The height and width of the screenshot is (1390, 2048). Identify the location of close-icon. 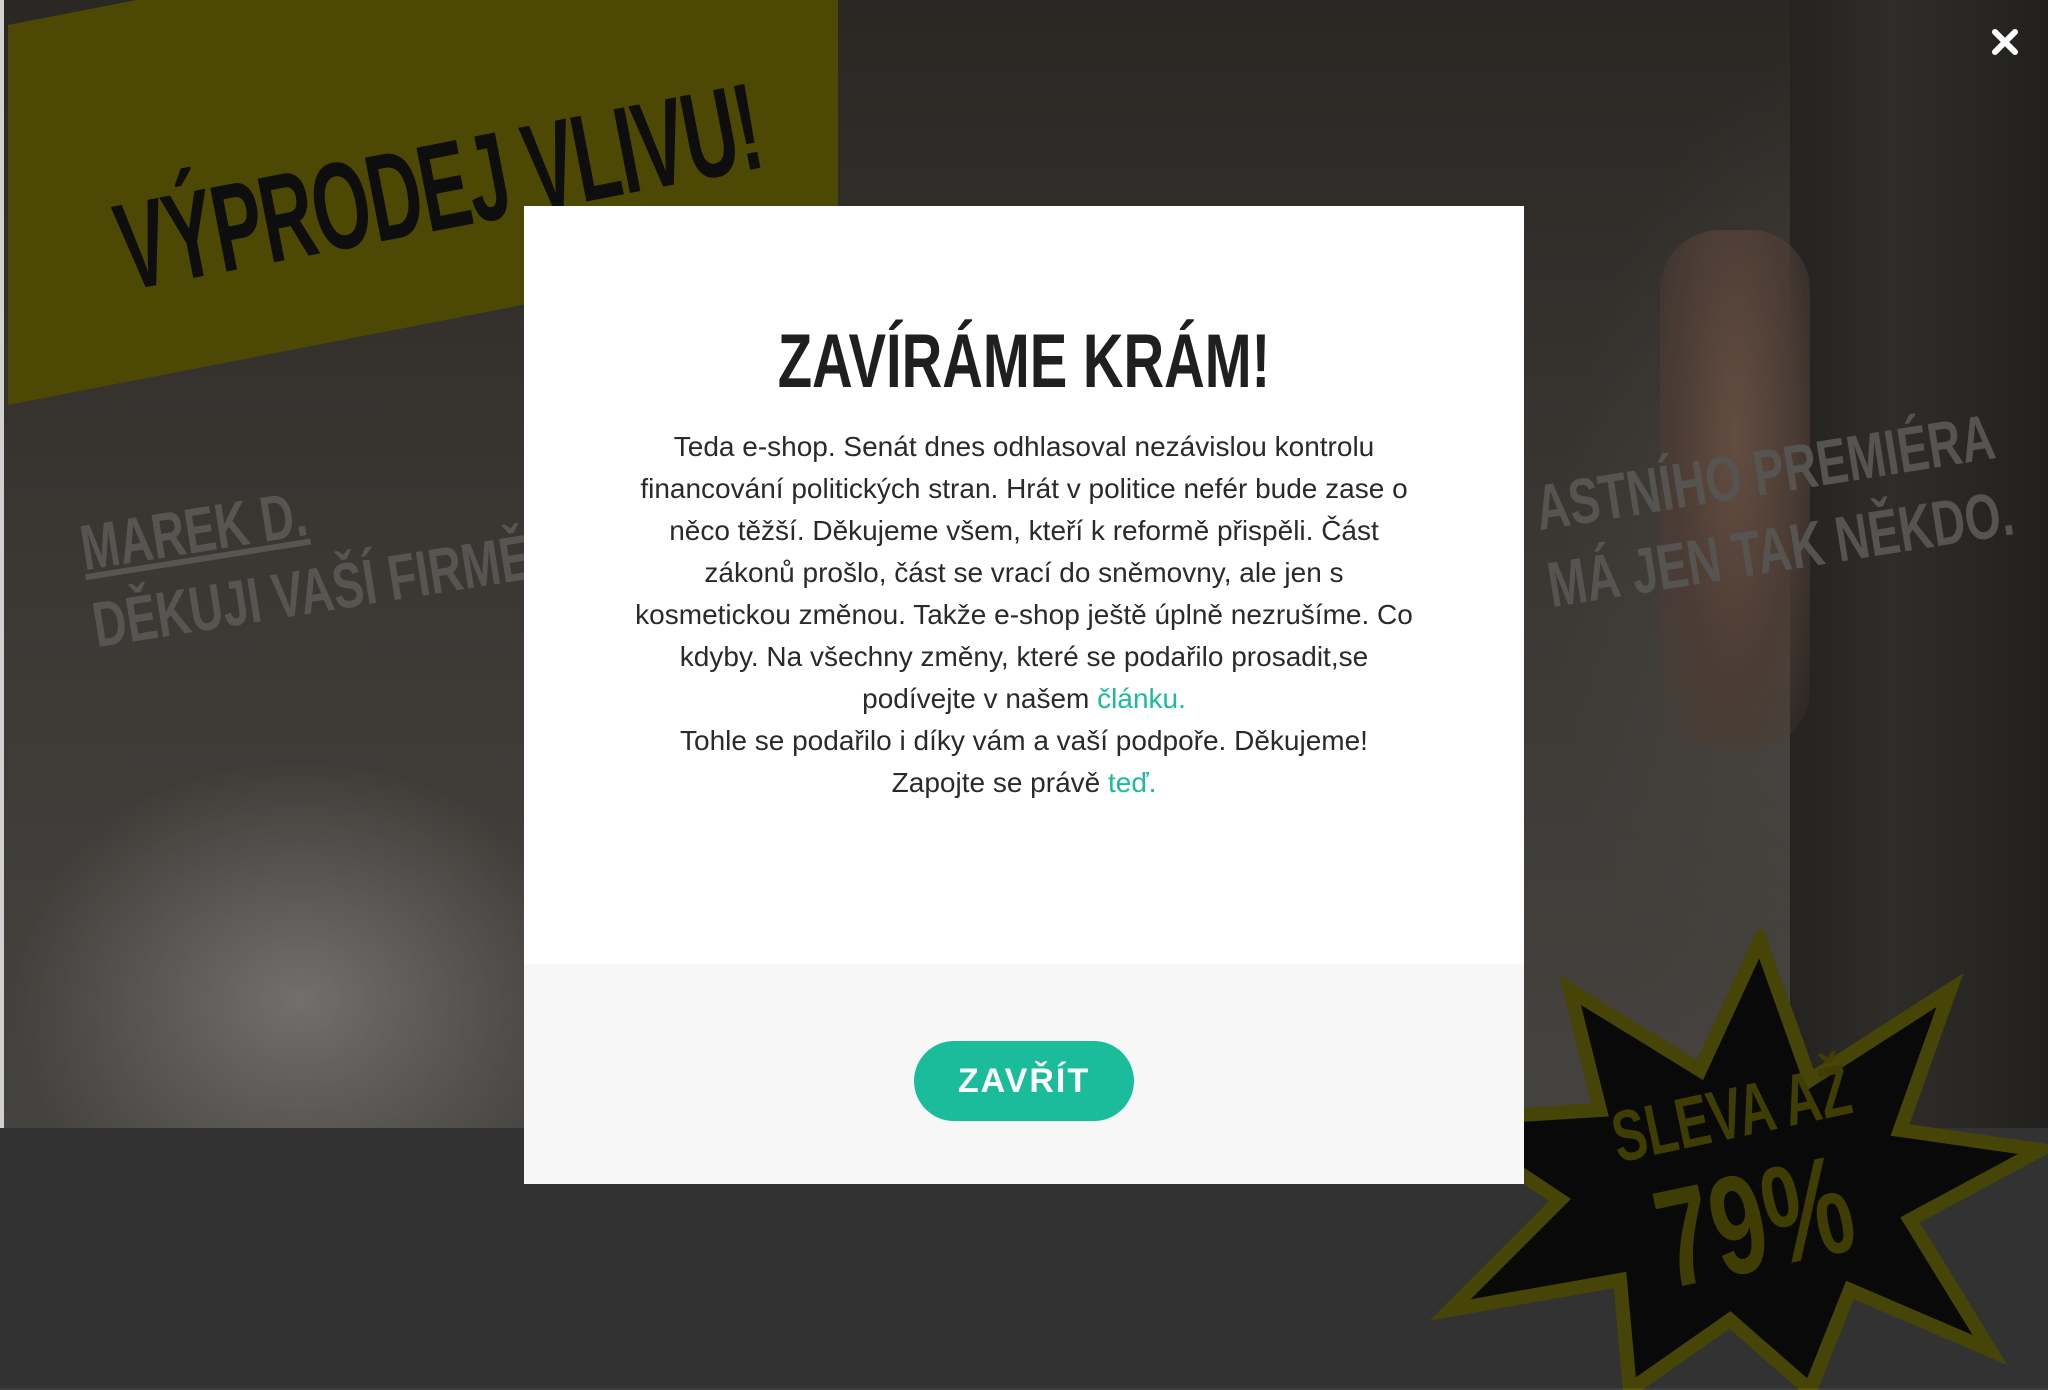
(2005, 42).